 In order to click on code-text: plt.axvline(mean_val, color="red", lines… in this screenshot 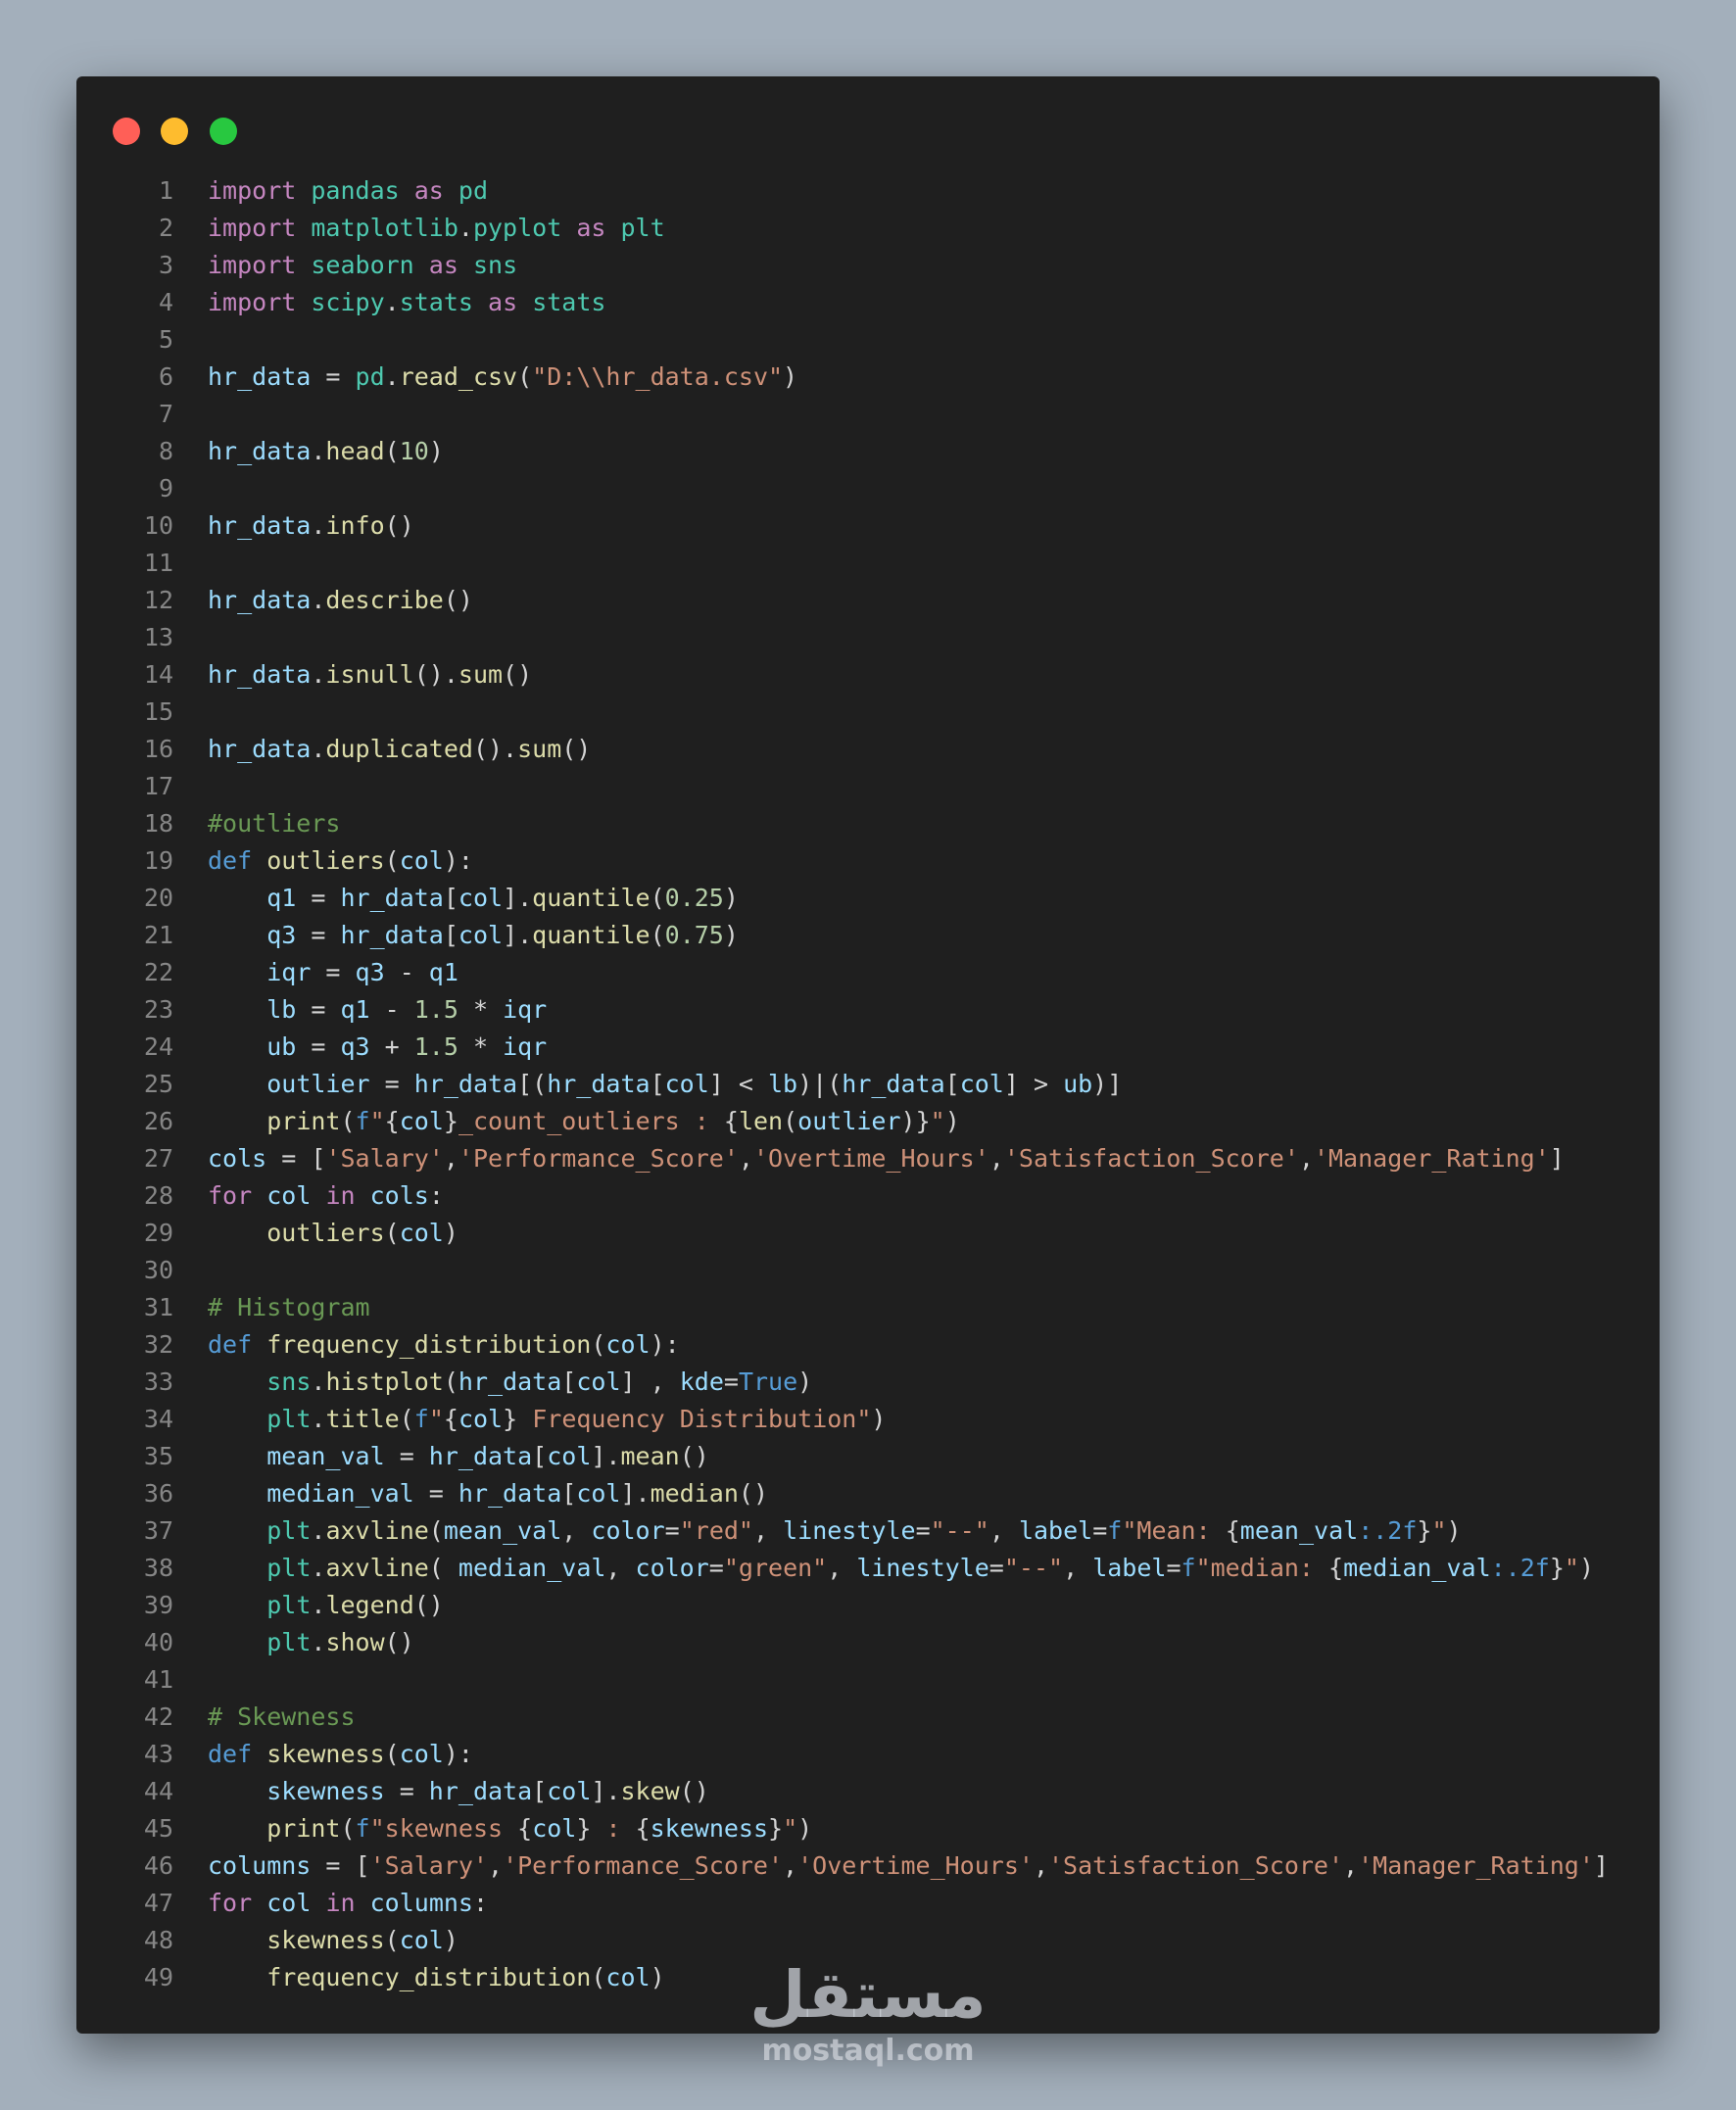, I will do `click(817, 1531)`.